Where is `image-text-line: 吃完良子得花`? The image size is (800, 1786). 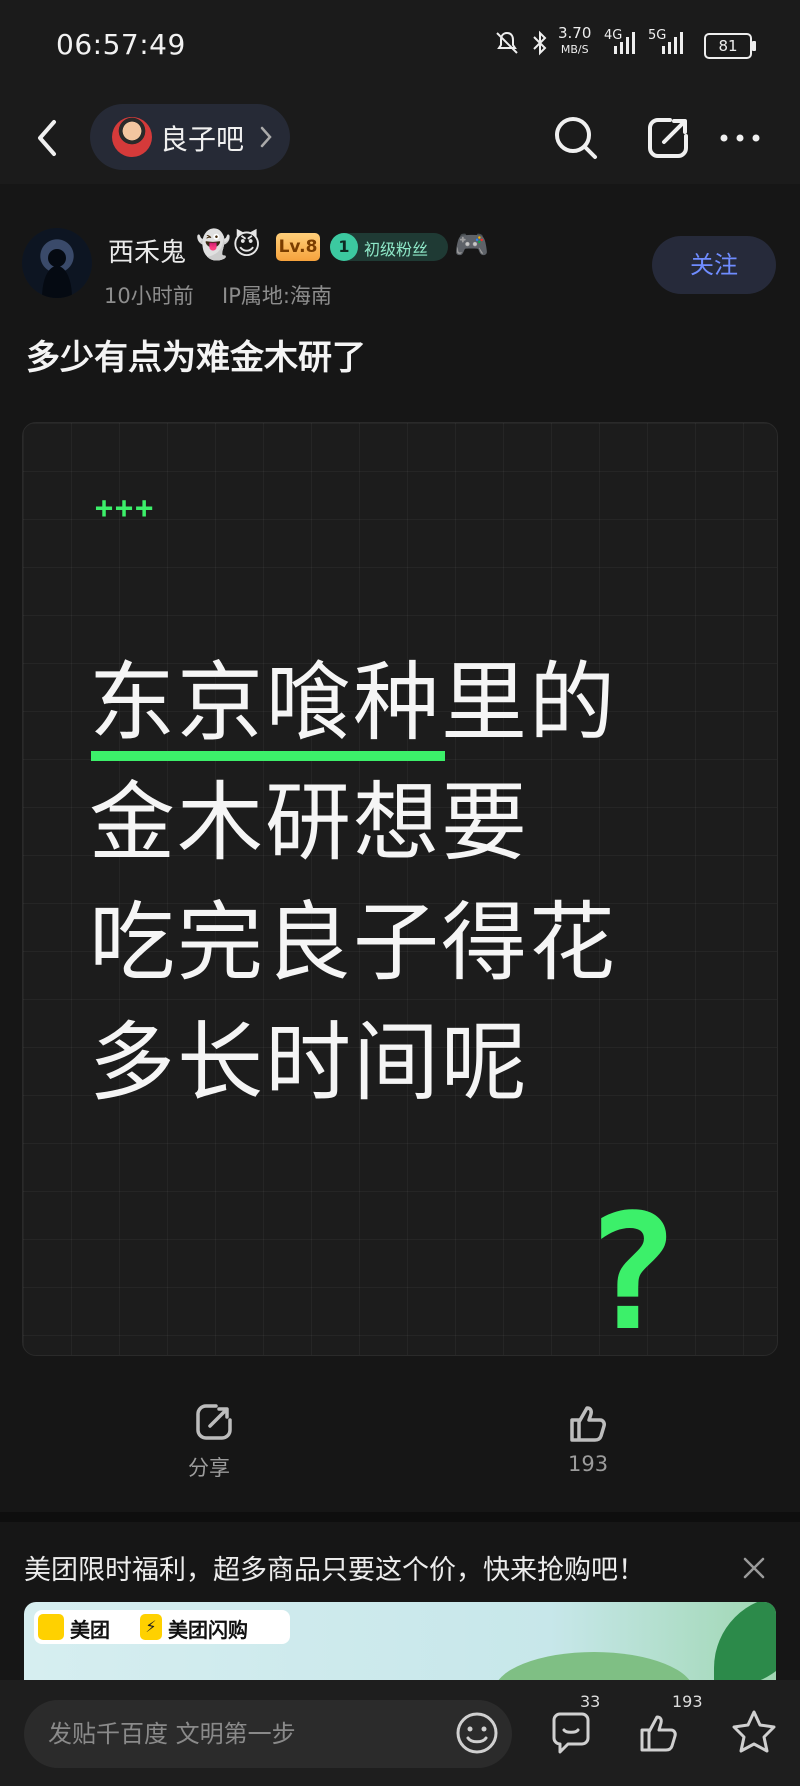 image-text-line: 吃完良子得花 is located at coordinates (353, 943).